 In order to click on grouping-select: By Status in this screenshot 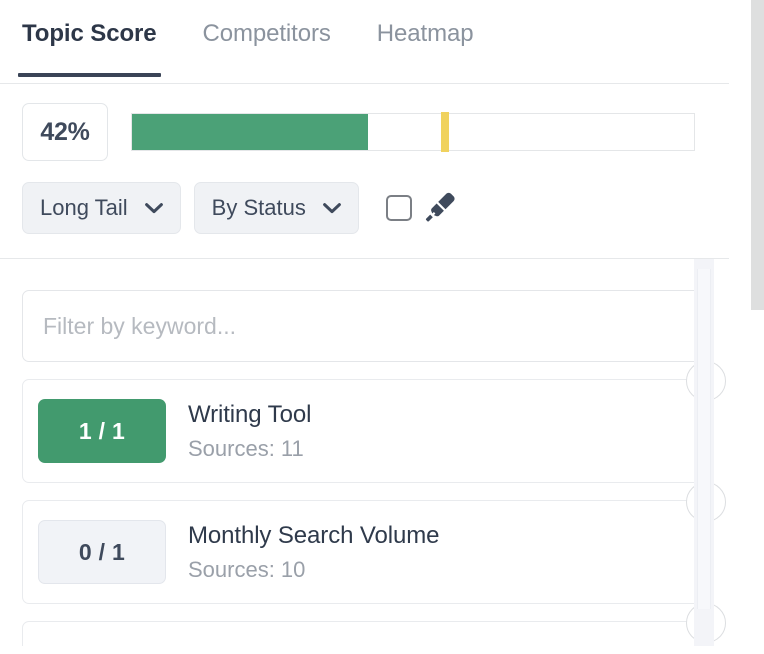, I will do `click(276, 208)`.